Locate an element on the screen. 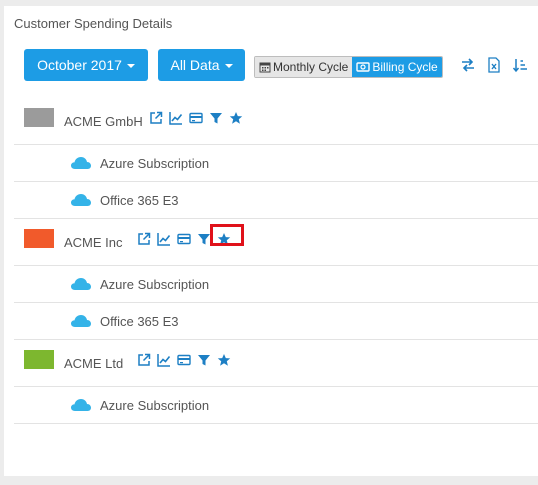 The height and width of the screenshot is (485, 538). monthly-cycle-button: Monthly Cycle is located at coordinates (304, 67).